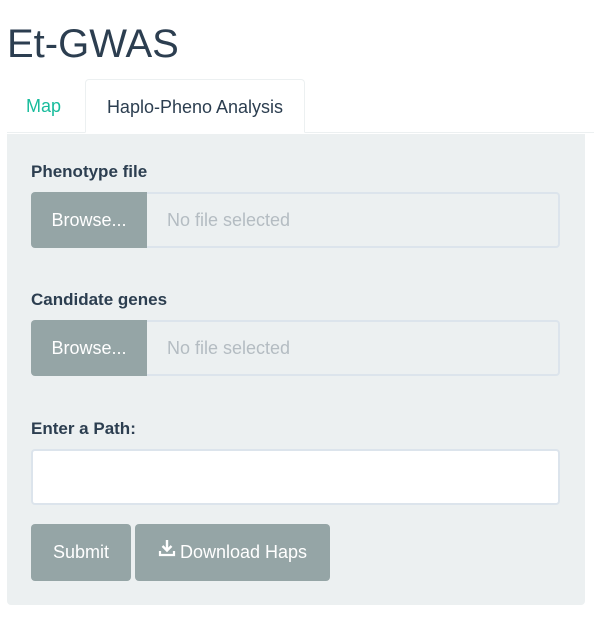 The image size is (594, 630). Describe the element at coordinates (99, 299) in the screenshot. I see `candidate-genes-label: Candidate genes` at that location.